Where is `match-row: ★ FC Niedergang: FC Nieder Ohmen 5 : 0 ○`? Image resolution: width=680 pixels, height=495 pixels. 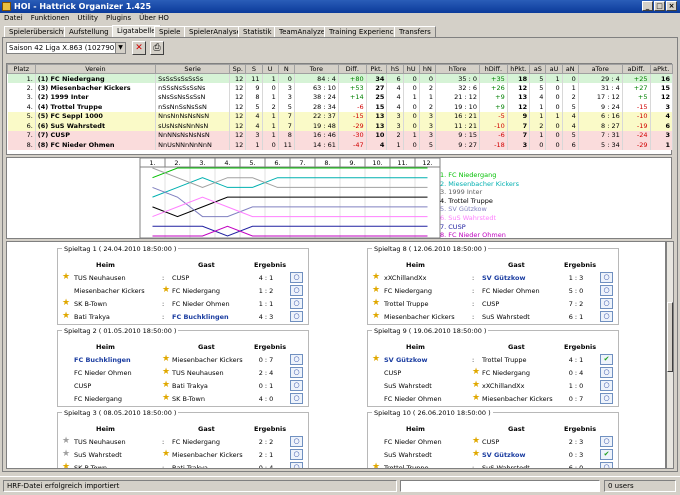
match-row: ★ FC Niedergang: FC Nieder Ohmen 5 : 0 ○ is located at coordinates (494, 290).